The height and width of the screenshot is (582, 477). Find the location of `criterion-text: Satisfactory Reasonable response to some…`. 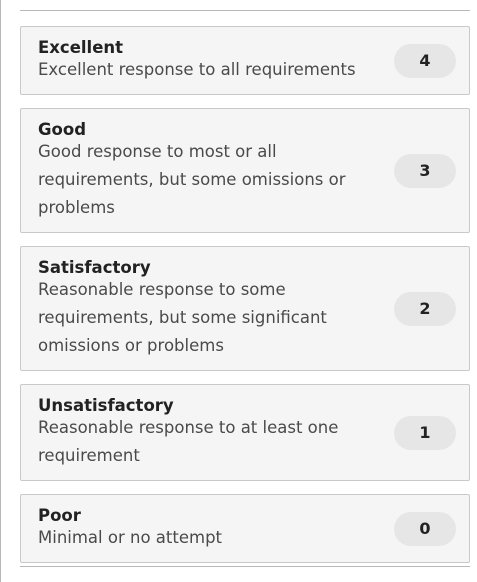

criterion-text: Satisfactory Reasonable response to some… is located at coordinates (213, 308).